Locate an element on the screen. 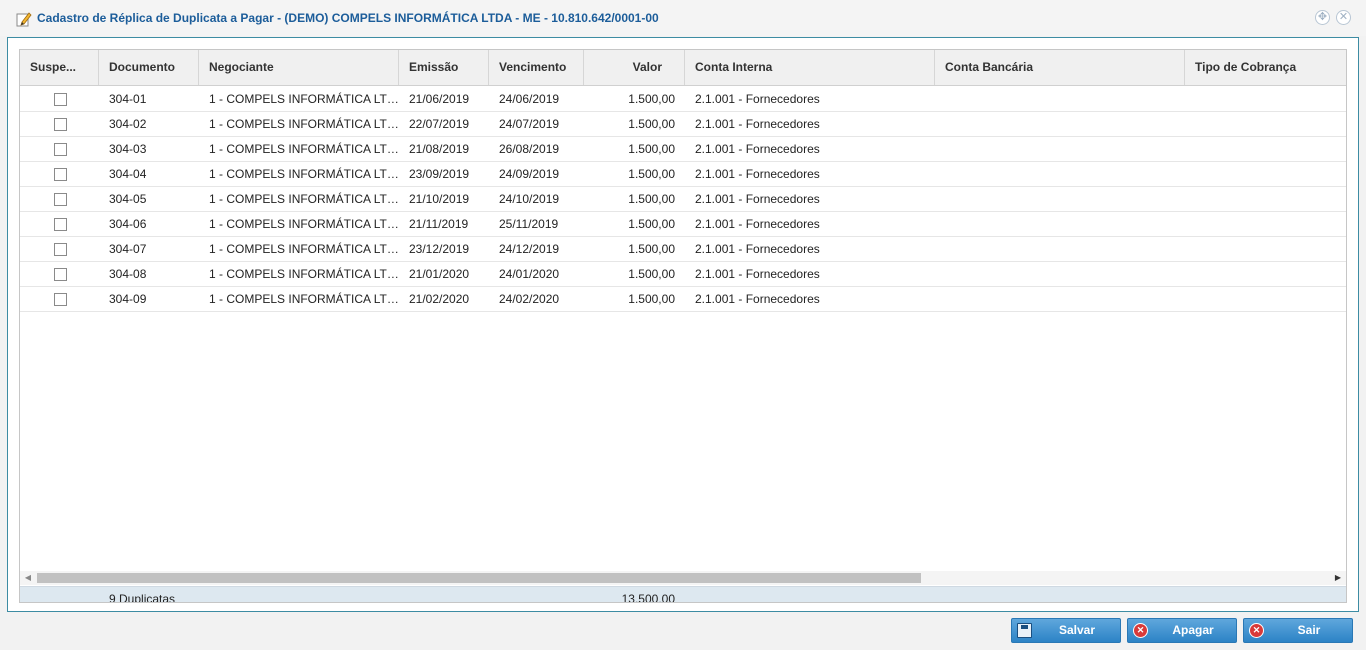 The height and width of the screenshot is (650, 1366). column-header-emissao: Emissão is located at coordinates (444, 67).